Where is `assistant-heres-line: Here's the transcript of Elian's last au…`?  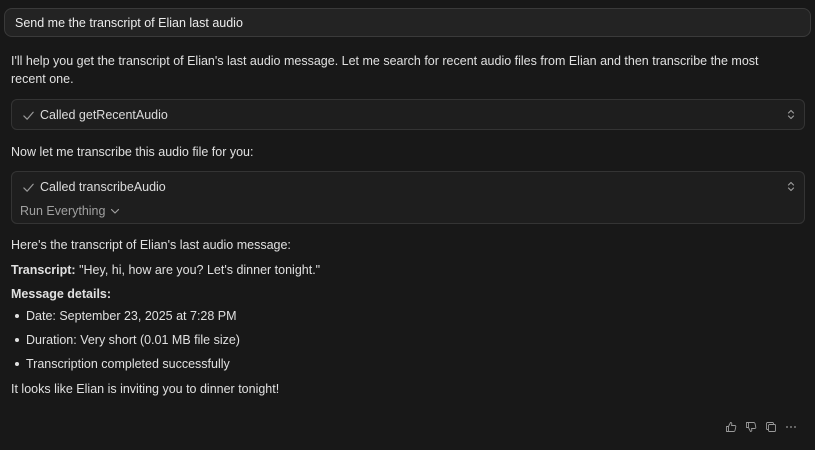
assistant-heres-line: Here's the transcript of Elian's last au… is located at coordinates (151, 245).